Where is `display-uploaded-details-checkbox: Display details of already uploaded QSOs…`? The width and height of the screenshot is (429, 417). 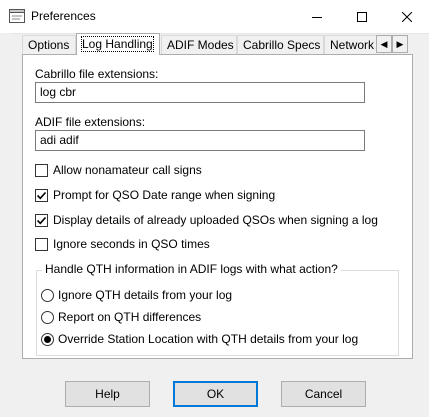
display-uploaded-details-checkbox: Display details of already uploaded QSOs… is located at coordinates (206, 220).